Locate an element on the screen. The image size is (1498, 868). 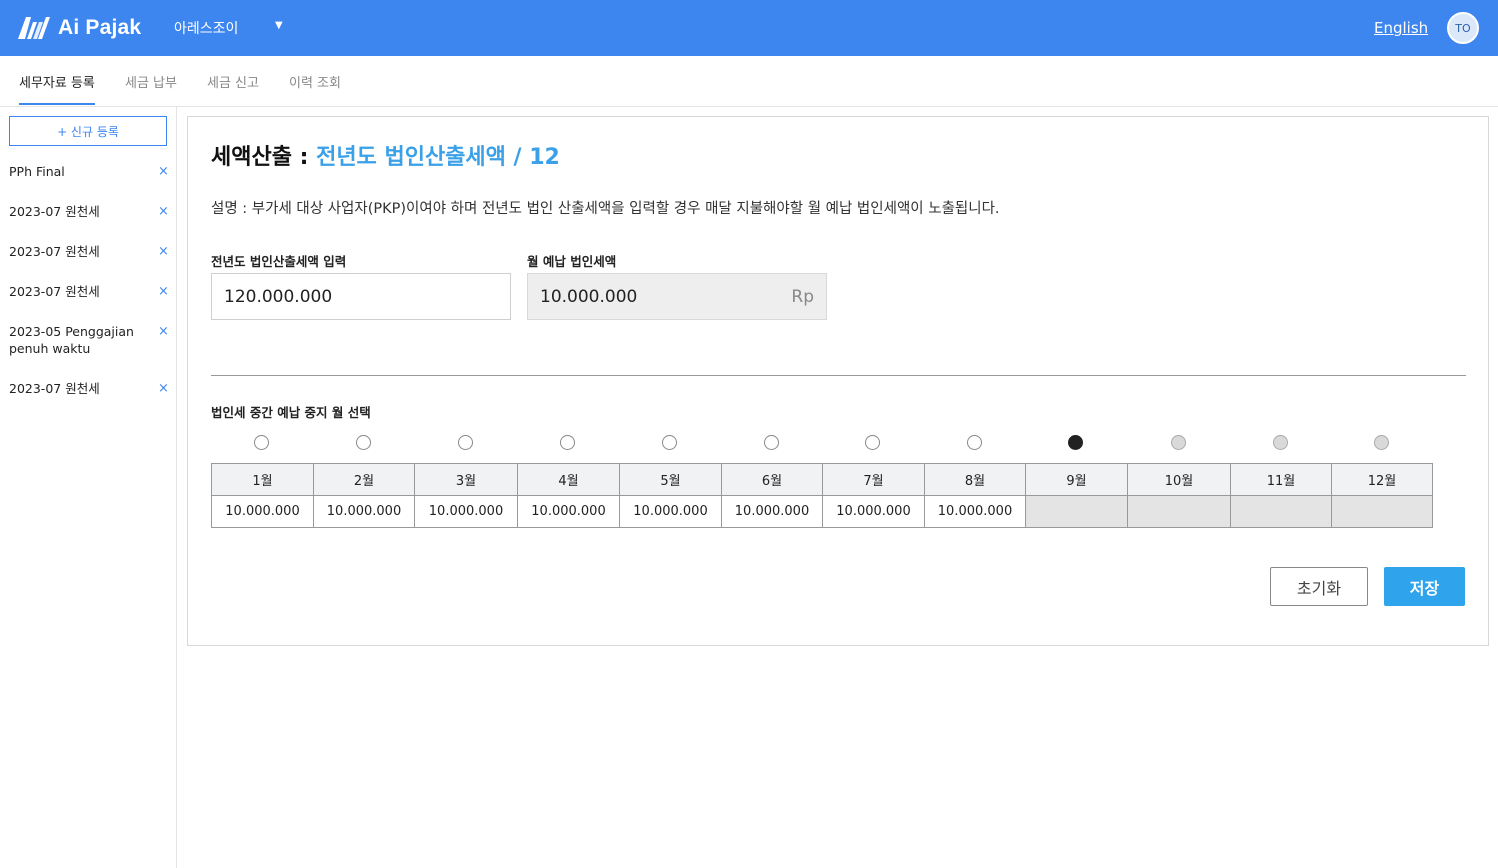
prior-year-tax-input is located at coordinates (361, 296).